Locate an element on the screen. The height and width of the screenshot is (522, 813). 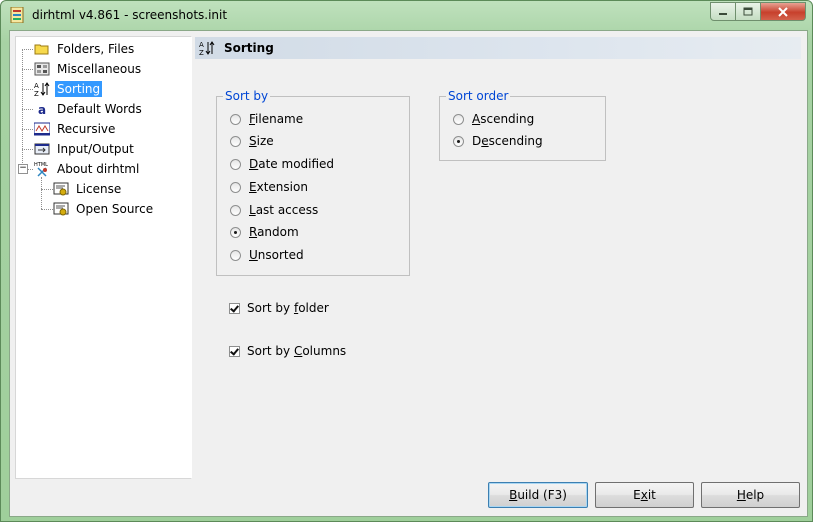
option-label: Unsorted is located at coordinates (276, 255).